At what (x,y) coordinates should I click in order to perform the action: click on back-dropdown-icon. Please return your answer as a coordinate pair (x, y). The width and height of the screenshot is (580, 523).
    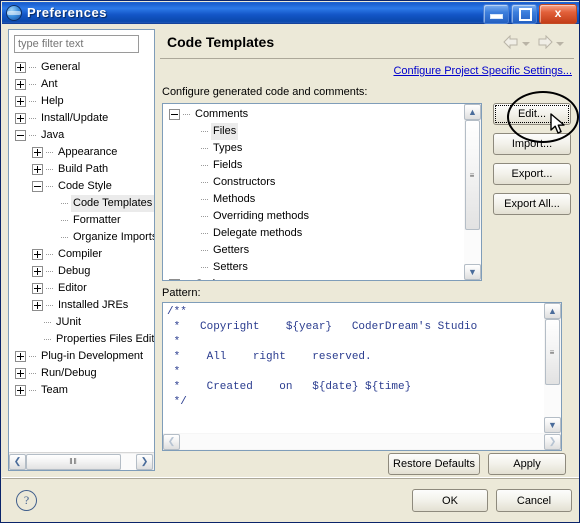
    Looking at the image, I should click on (526, 43).